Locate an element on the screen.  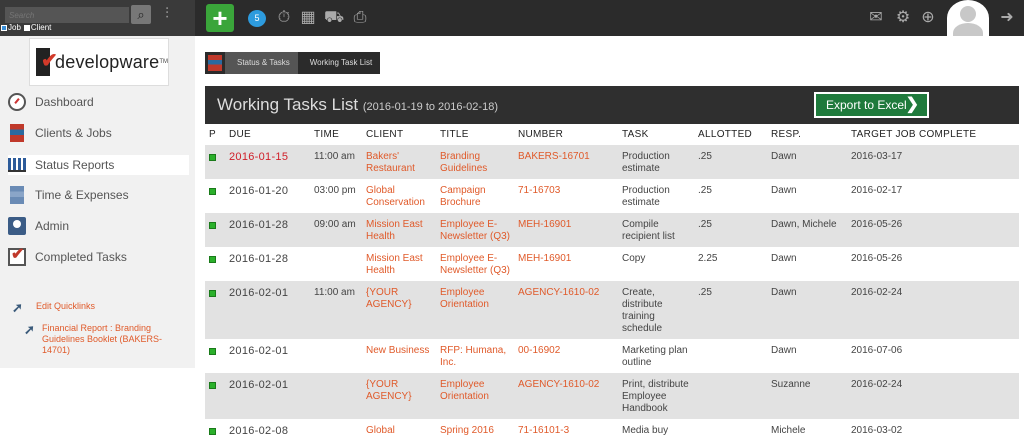
truck-icon: ⛟ is located at coordinates (334, 18).